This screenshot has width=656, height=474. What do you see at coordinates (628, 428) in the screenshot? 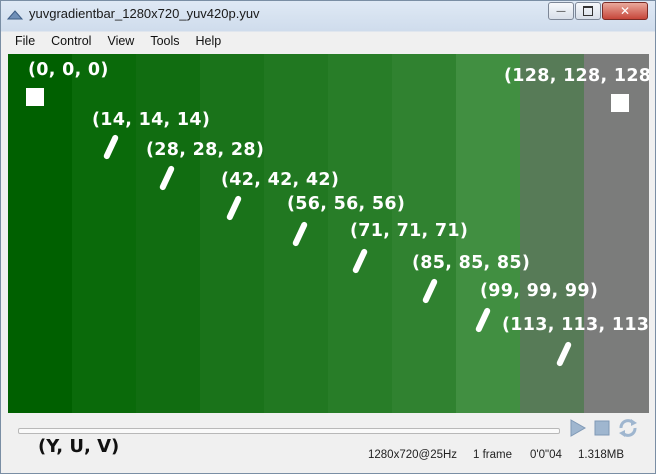
I see `loop-icon` at bounding box center [628, 428].